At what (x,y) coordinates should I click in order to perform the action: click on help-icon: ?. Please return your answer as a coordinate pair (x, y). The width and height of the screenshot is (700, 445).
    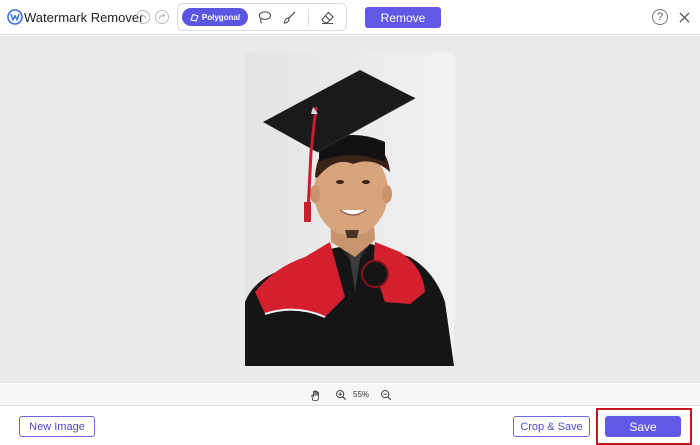
    Looking at the image, I should click on (660, 17).